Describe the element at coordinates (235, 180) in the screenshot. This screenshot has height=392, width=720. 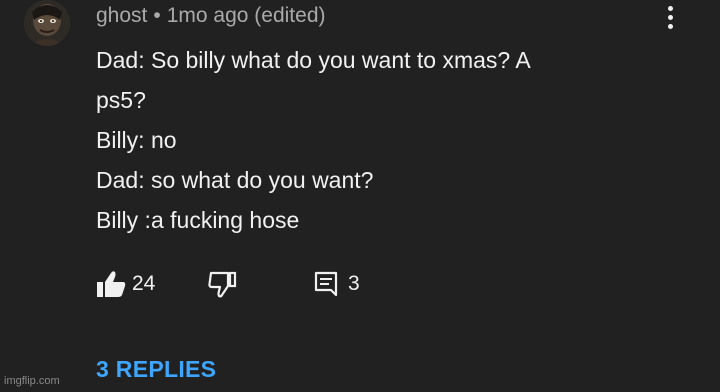
I see `comment-line: Dad: so what do you want?` at that location.